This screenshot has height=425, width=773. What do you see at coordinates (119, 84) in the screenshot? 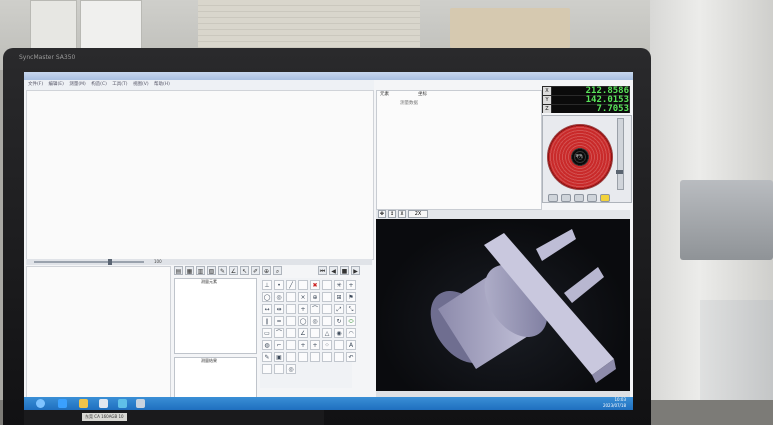
I see `menu-item: 工具(T)` at bounding box center [119, 84].